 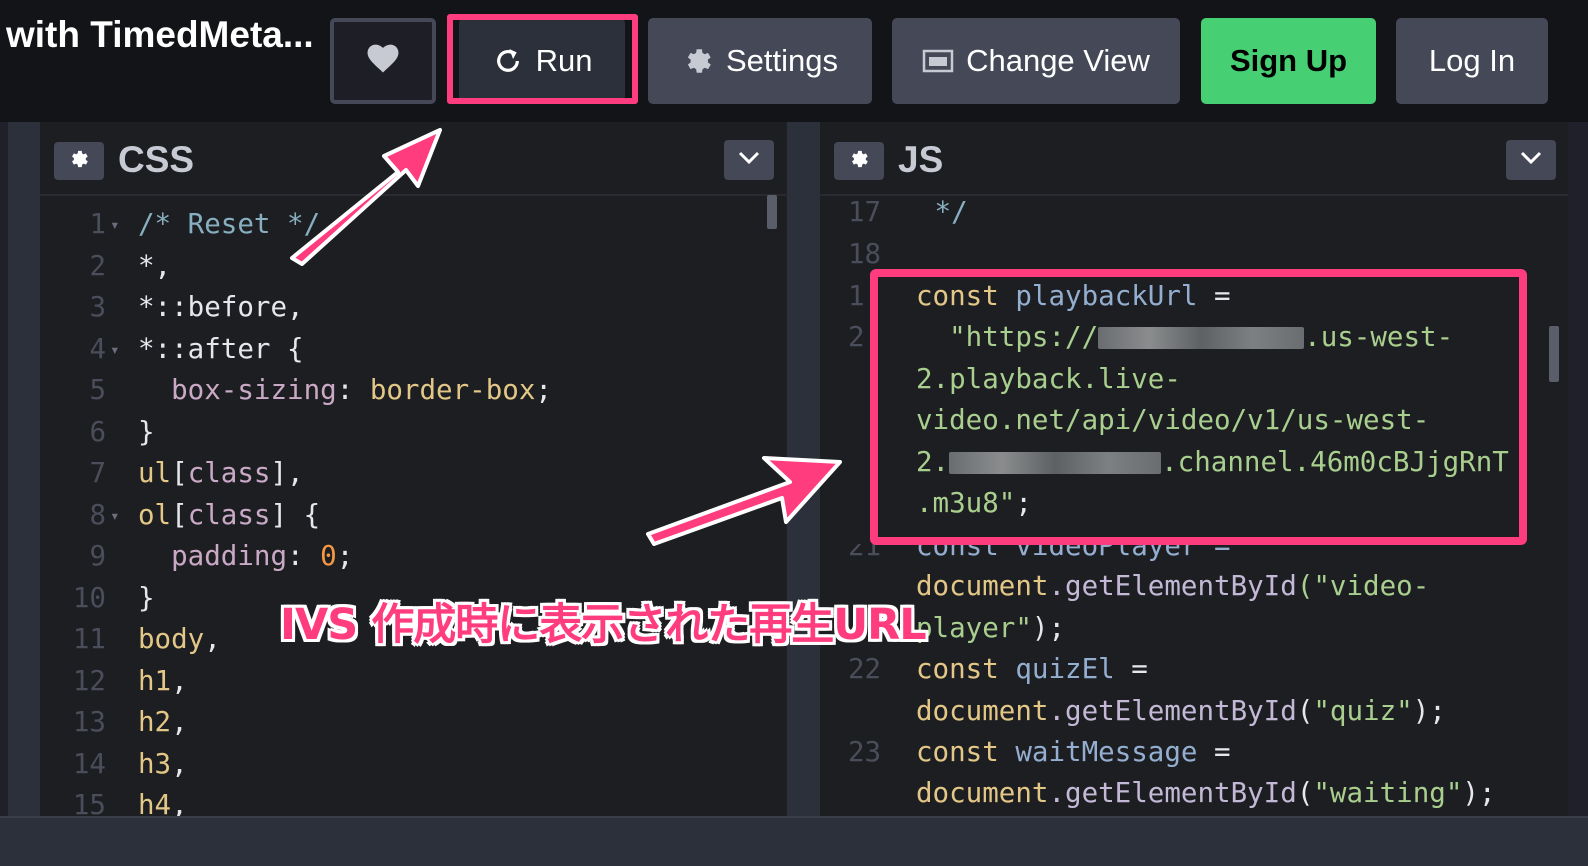 I want to click on code-line: 8 ▾ ol[class] {, so click(x=413, y=516).